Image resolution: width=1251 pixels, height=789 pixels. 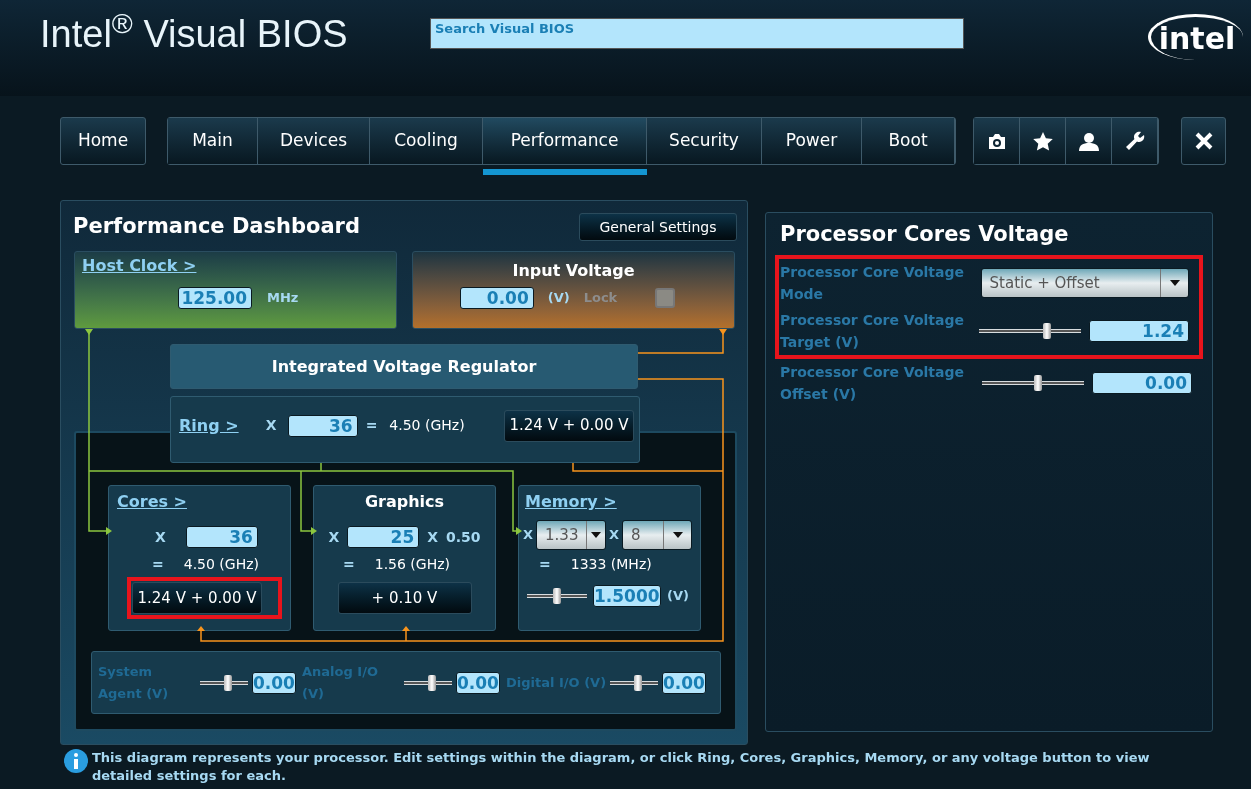 I want to click on rail-label: System Agent (V), so click(x=134, y=682).